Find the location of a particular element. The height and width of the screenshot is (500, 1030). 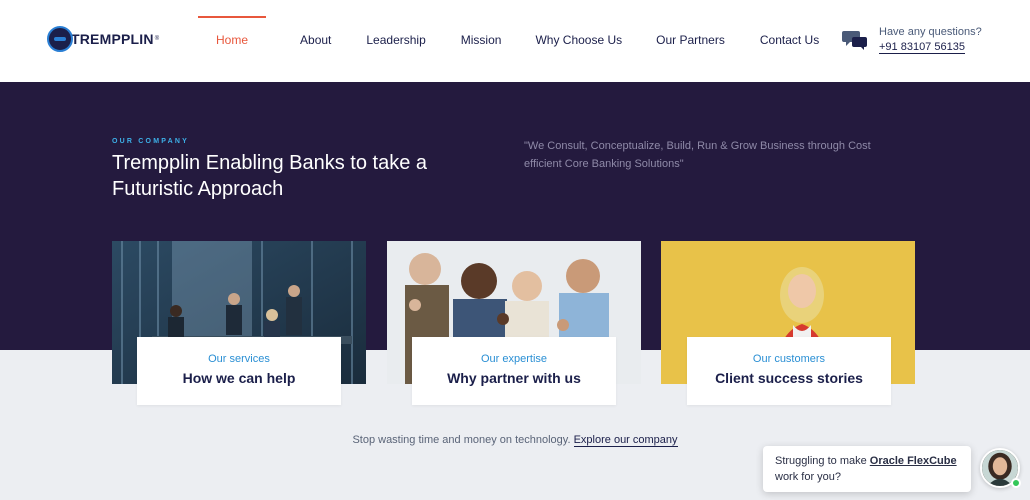

online-status-dot is located at coordinates (1016, 483).